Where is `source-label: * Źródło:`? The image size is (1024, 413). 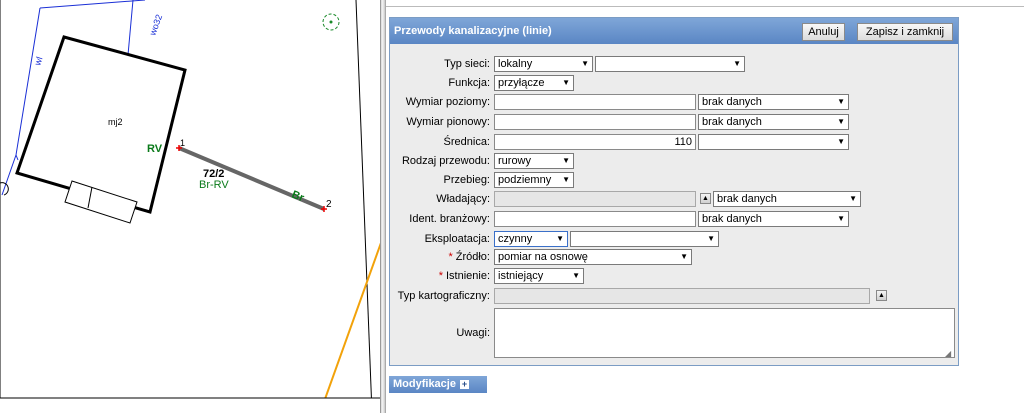 source-label: * Źródło: is located at coordinates (469, 257).